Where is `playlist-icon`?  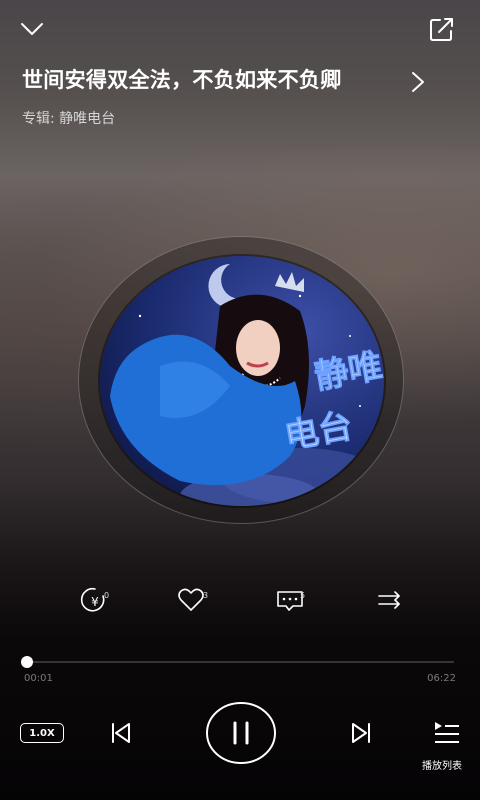 playlist-icon is located at coordinates (447, 732).